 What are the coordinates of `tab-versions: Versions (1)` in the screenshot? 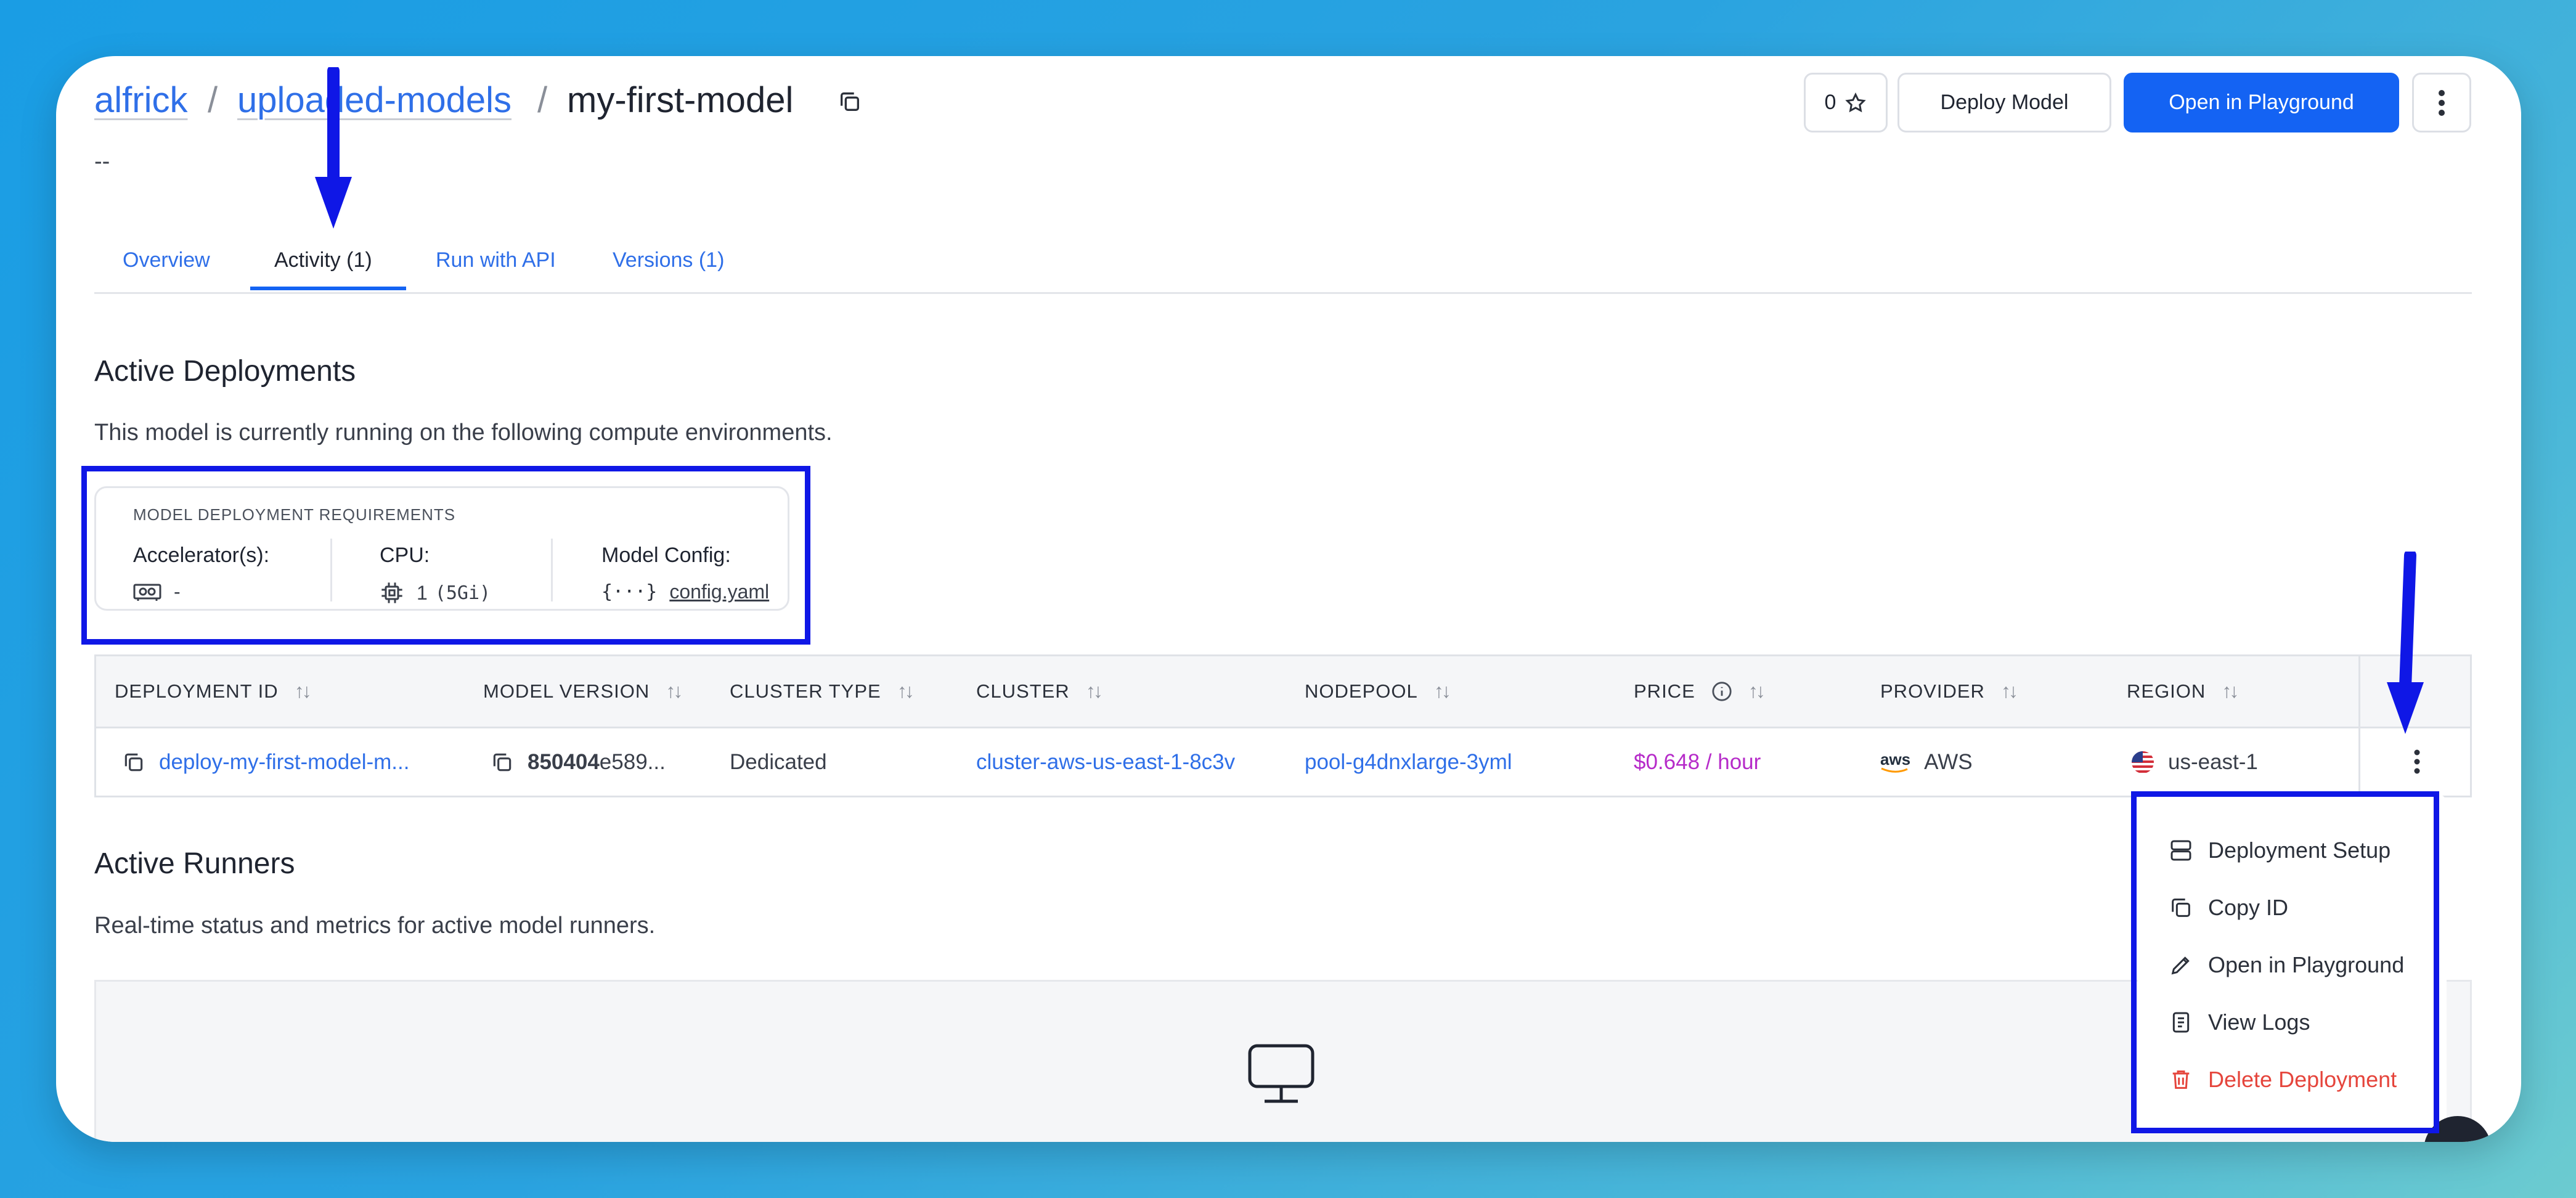 It's located at (668, 260).